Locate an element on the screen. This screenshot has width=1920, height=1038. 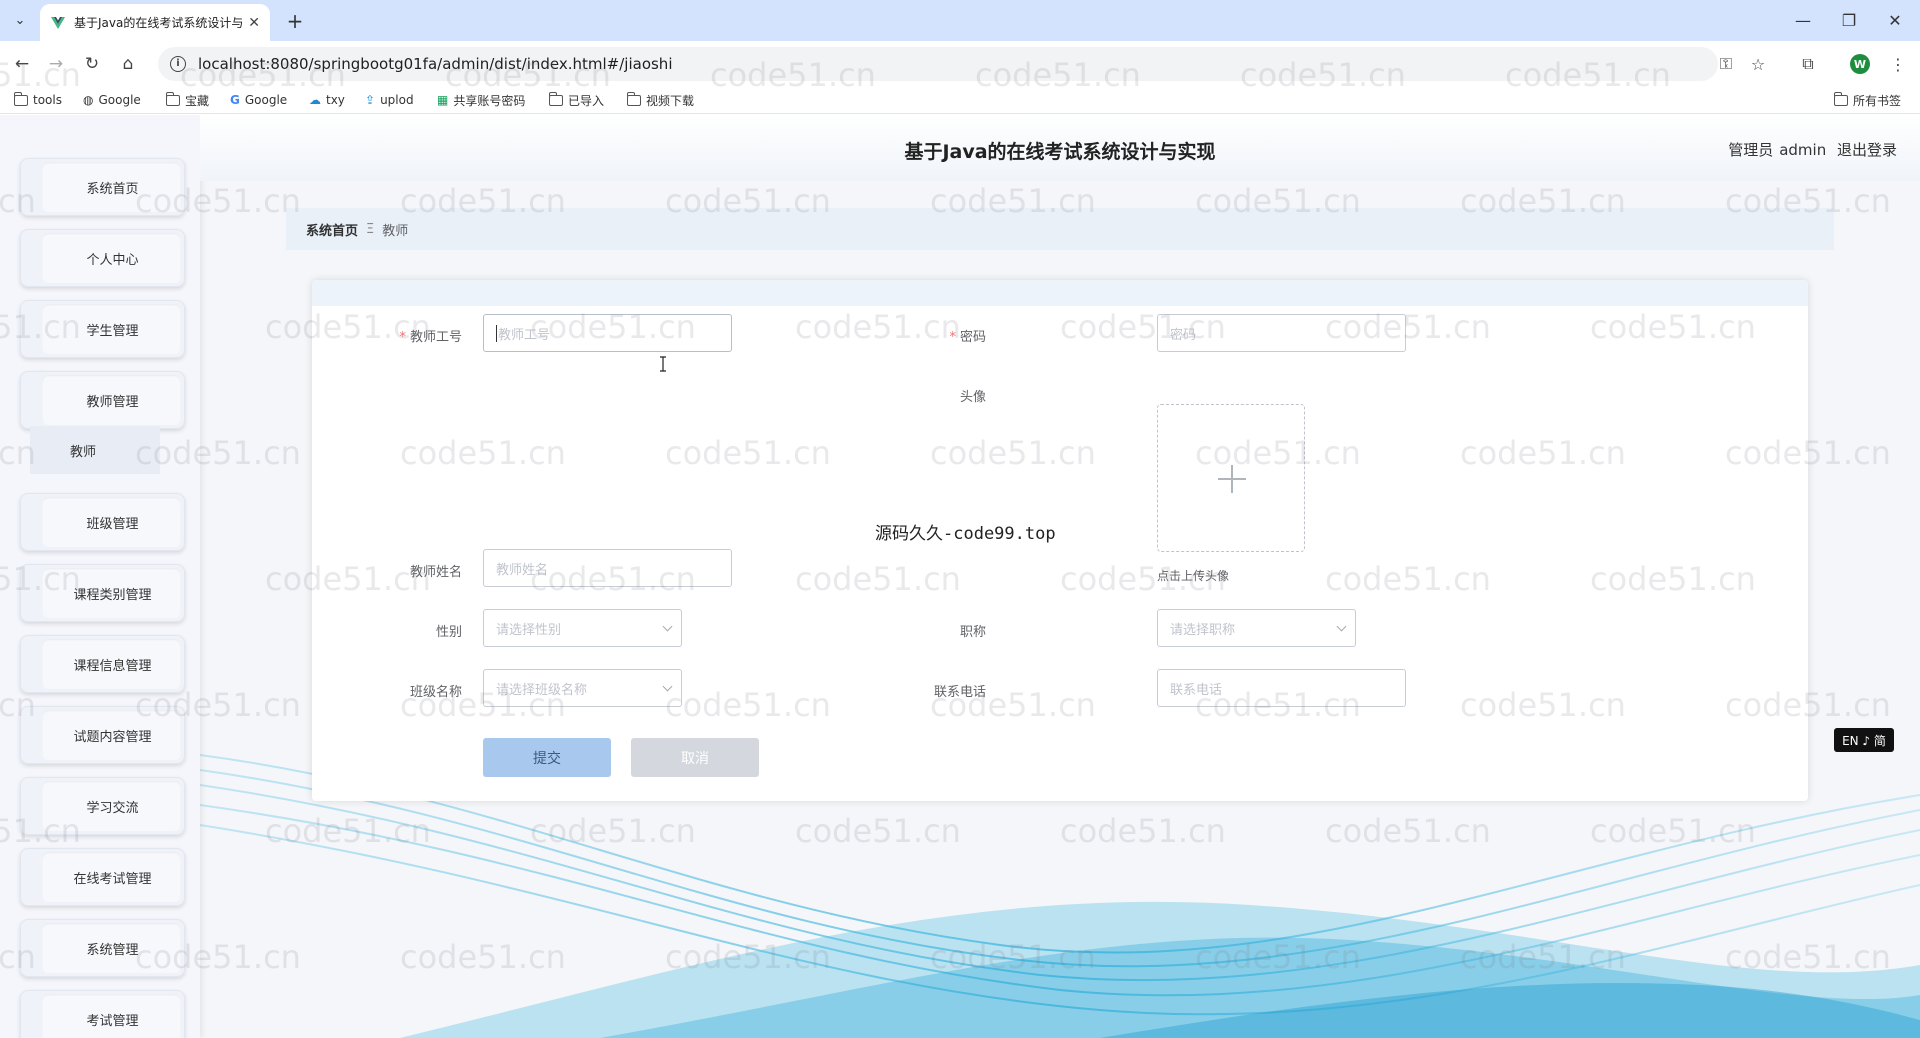
breadcrumb-current: 教师 is located at coordinates (395, 231).